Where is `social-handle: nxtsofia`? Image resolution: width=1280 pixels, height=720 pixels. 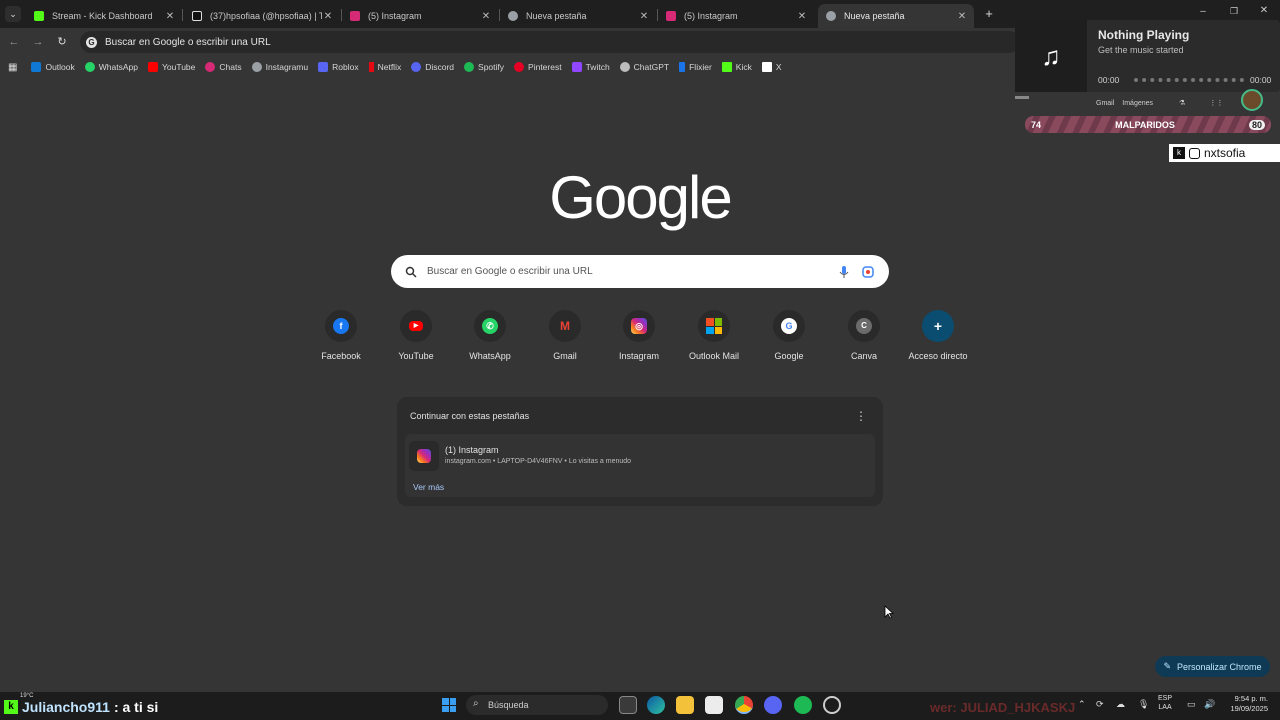 social-handle: nxtsofia is located at coordinates (1225, 153).